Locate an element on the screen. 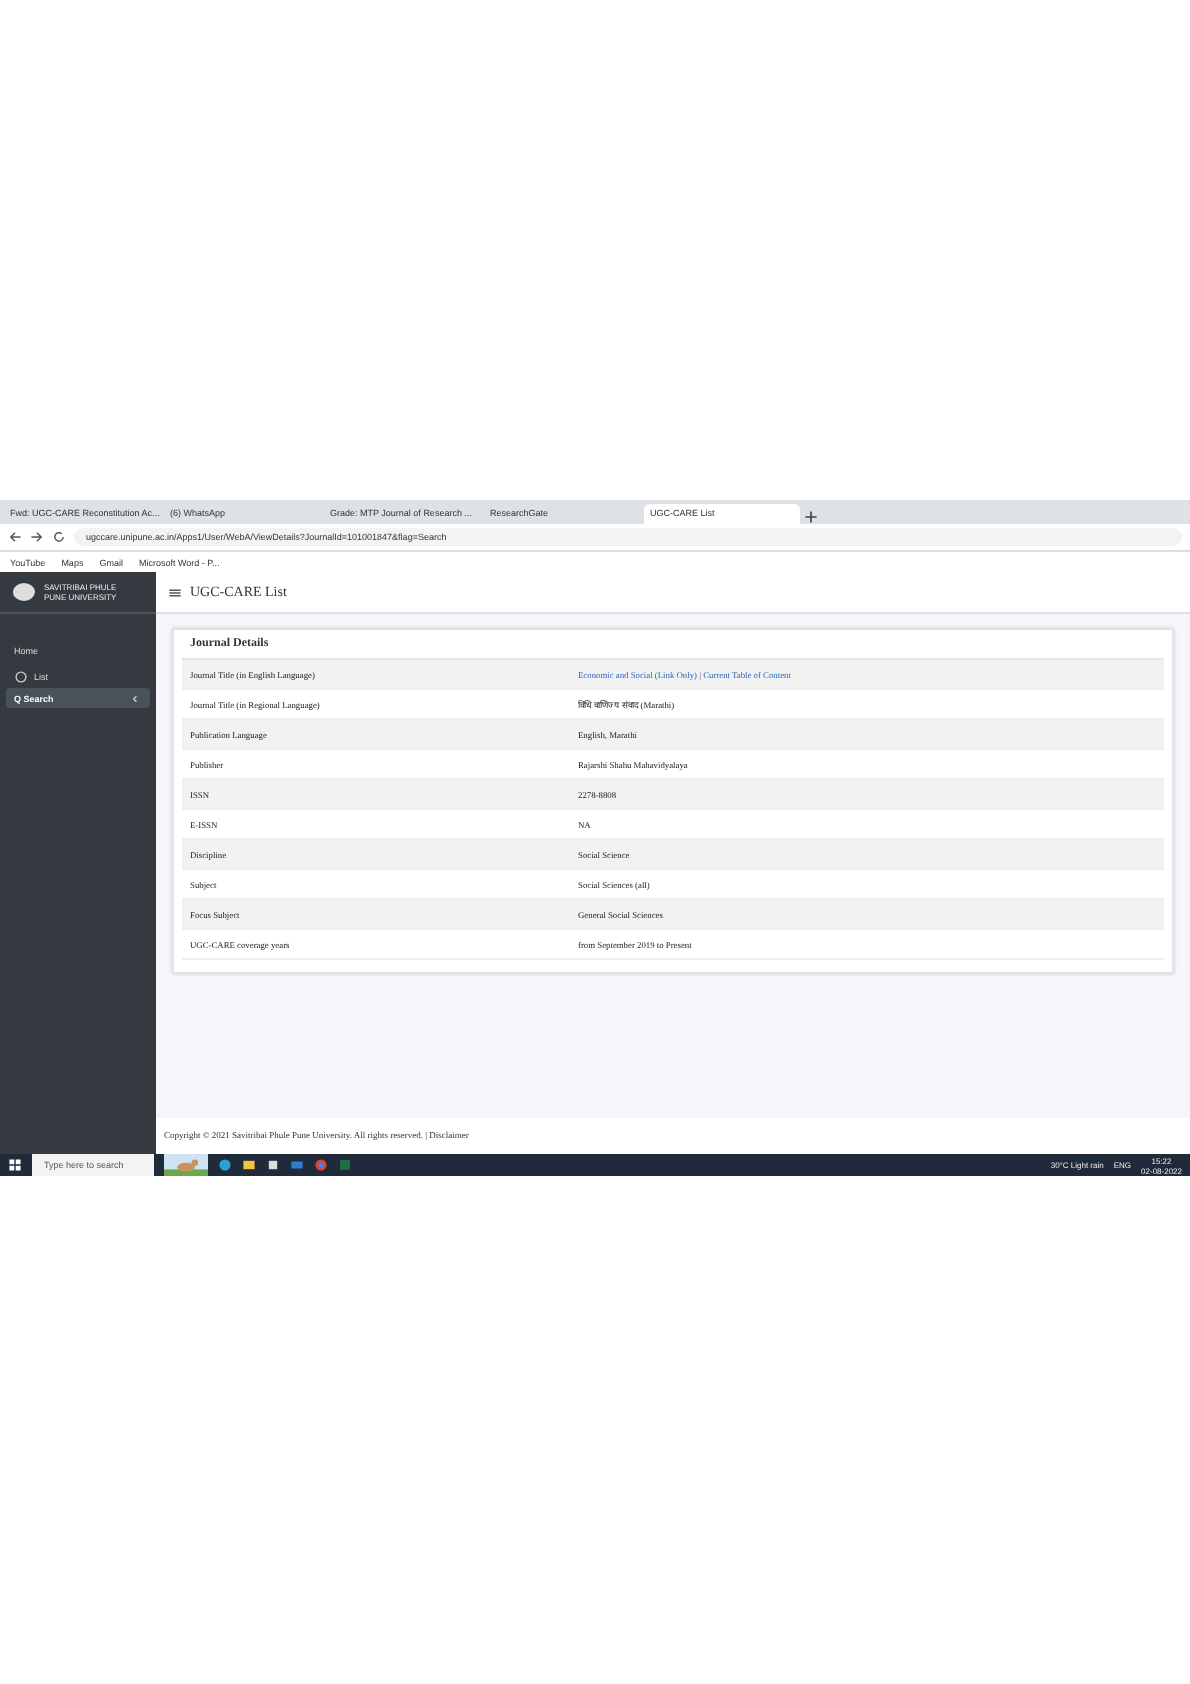  reload-icon is located at coordinates (59, 537).